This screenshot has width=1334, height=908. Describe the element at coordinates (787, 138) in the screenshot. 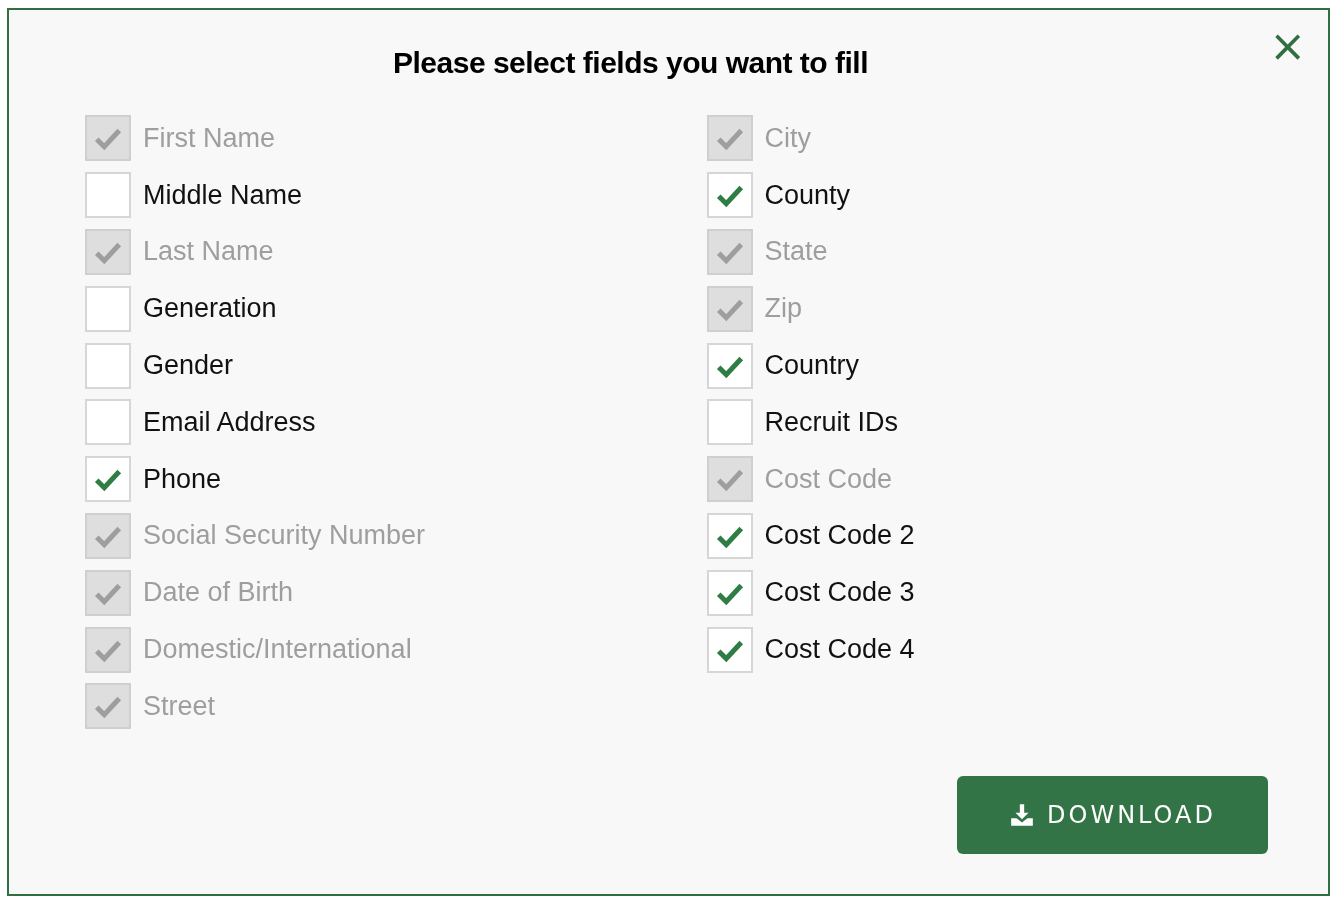

I see `field-label: City` at that location.